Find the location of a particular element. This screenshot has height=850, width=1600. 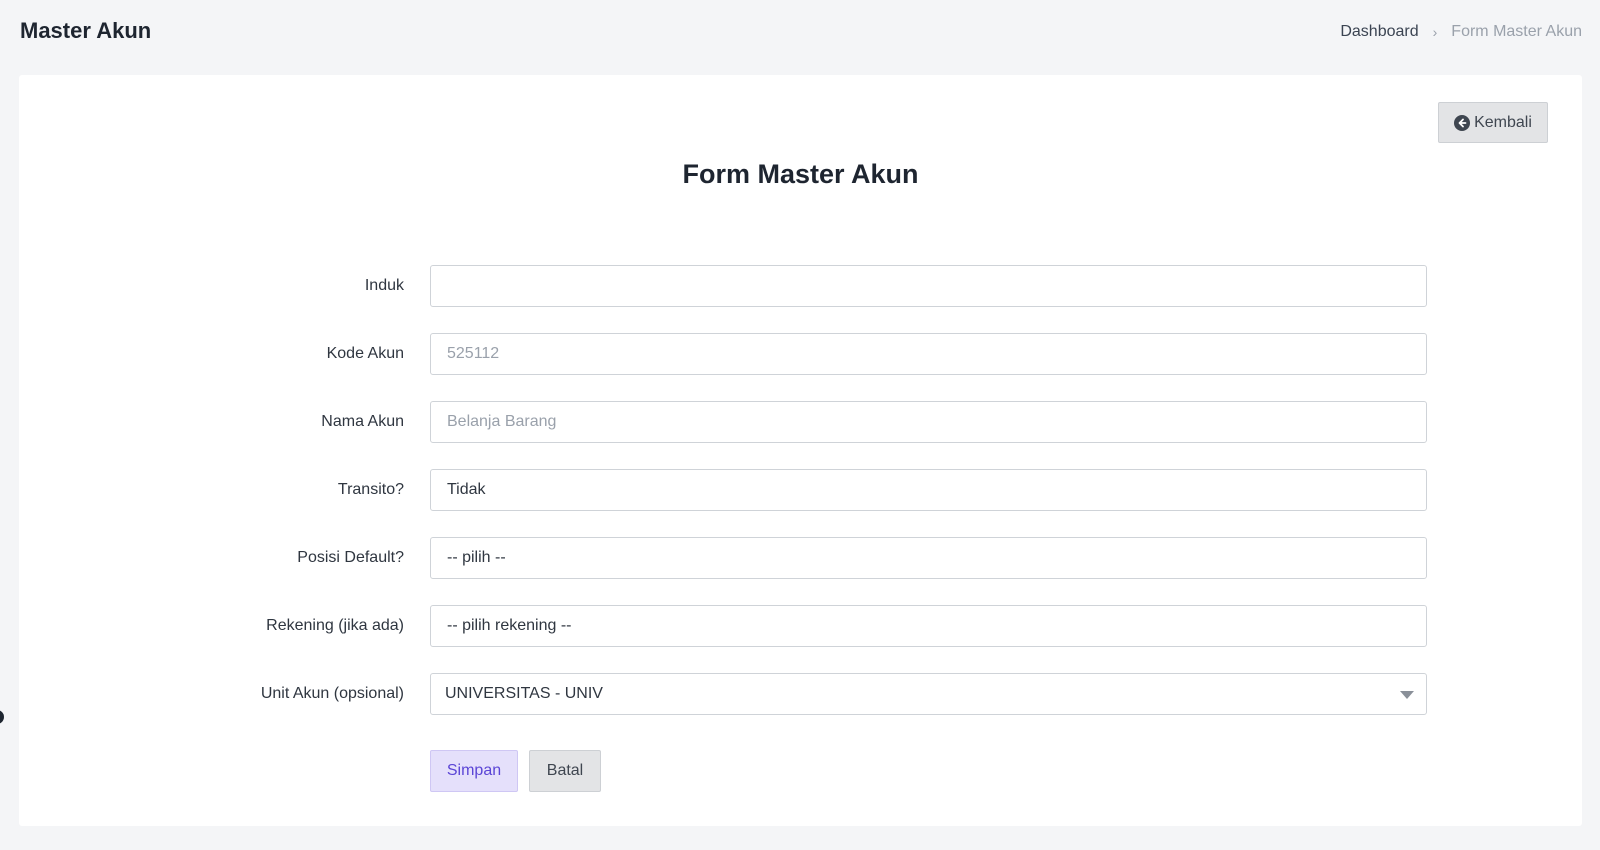

back-button-label: Kembali is located at coordinates (1503, 122).